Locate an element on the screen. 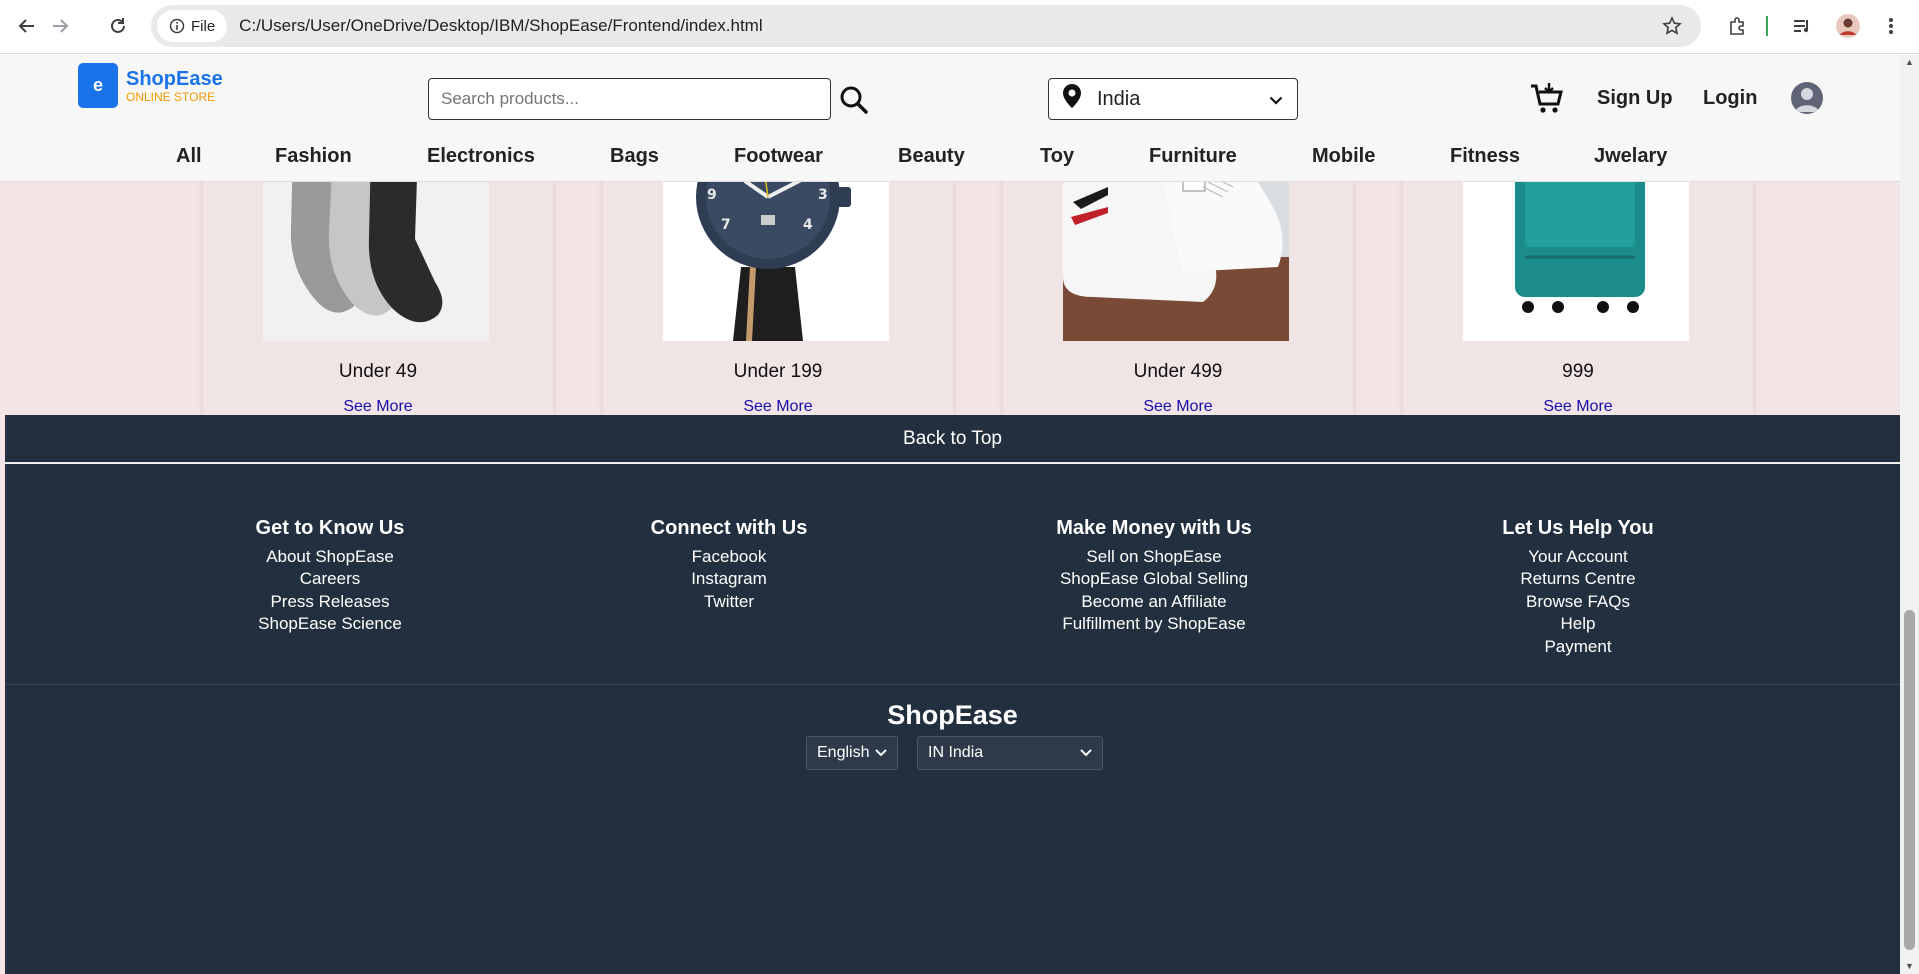 This screenshot has width=1919, height=974. footer-link: Help is located at coordinates (1578, 624).